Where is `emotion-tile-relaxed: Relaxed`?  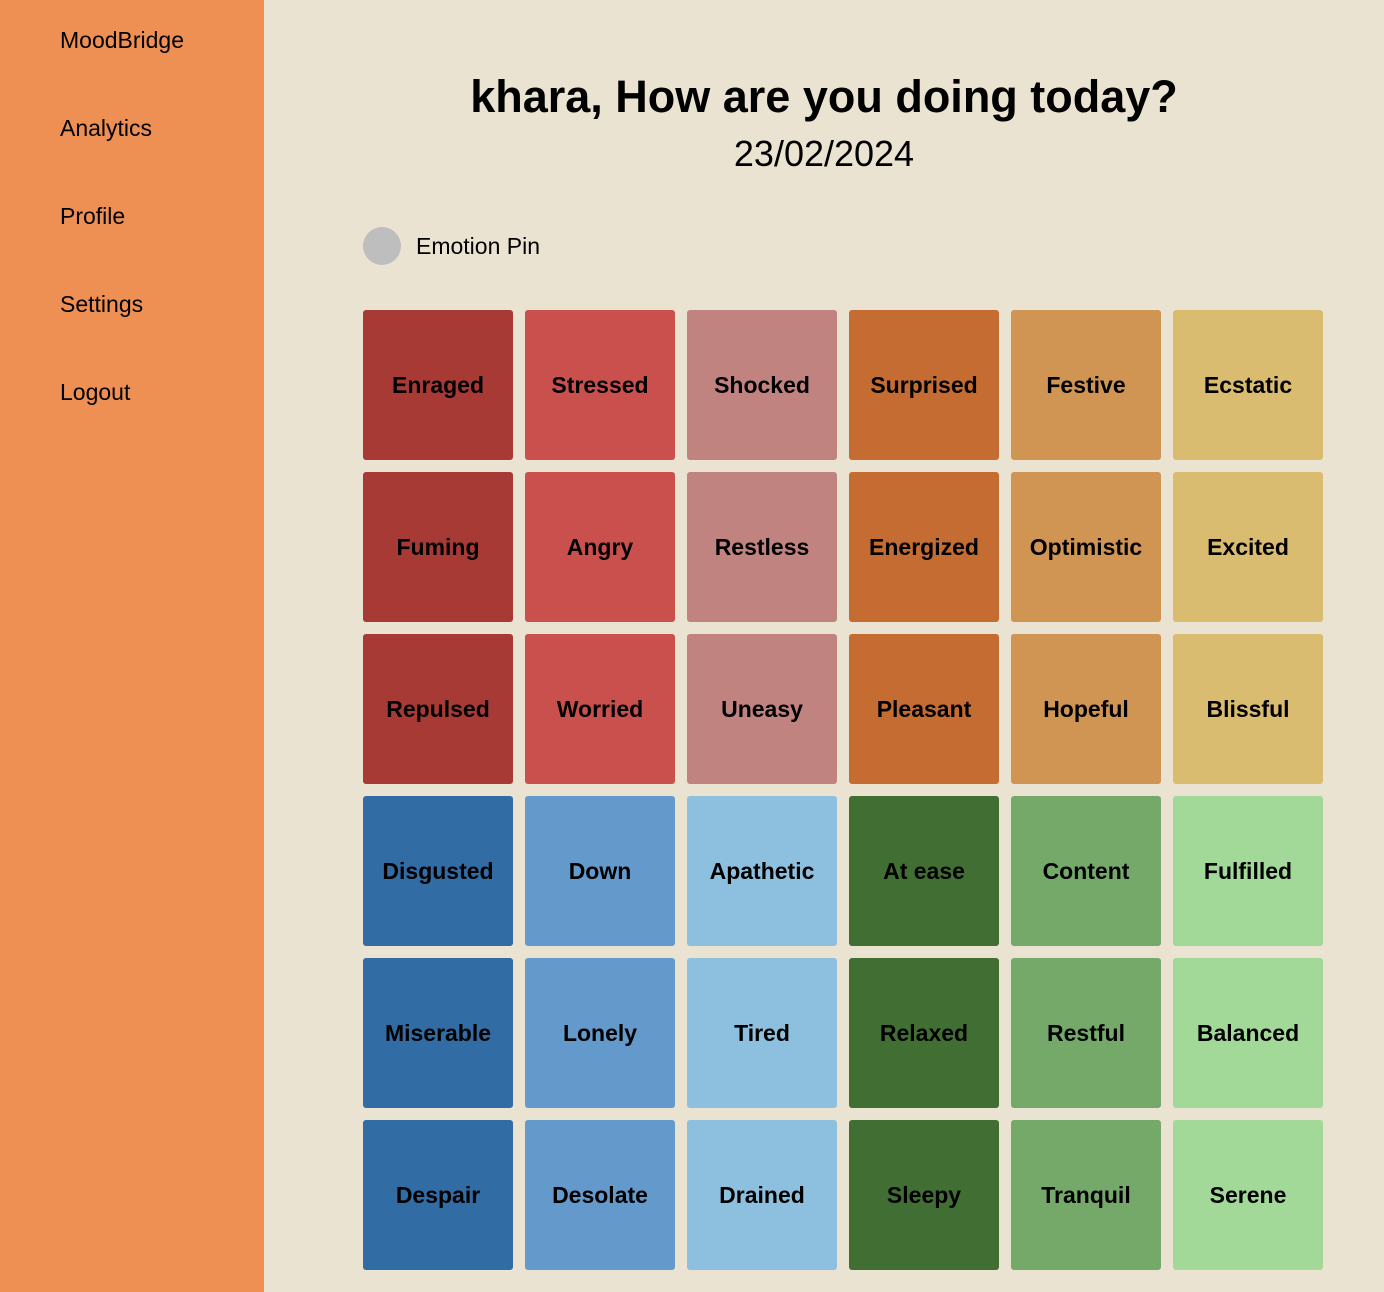
emotion-tile-relaxed: Relaxed is located at coordinates (924, 1033).